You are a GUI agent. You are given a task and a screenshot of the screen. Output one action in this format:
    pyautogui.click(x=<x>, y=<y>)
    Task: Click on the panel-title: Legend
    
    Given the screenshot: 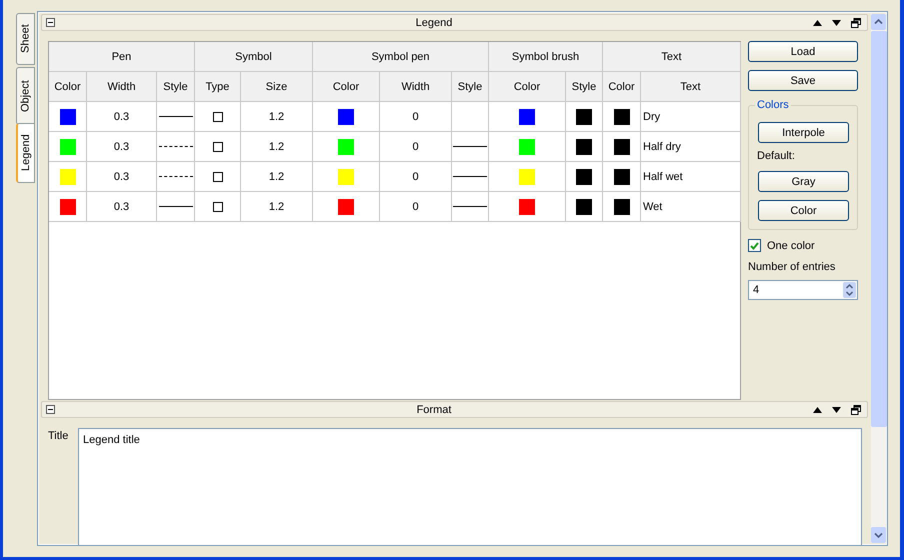 What is the action you would take?
    pyautogui.click(x=434, y=22)
    